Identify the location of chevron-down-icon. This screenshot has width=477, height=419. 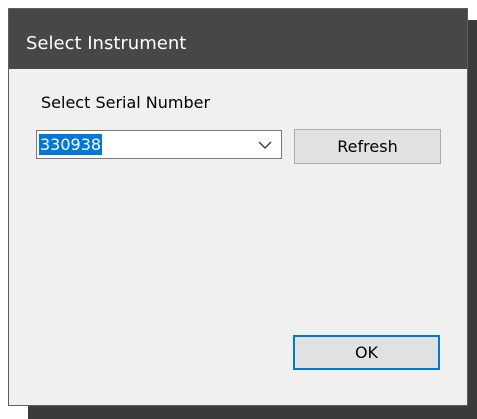
(265, 144).